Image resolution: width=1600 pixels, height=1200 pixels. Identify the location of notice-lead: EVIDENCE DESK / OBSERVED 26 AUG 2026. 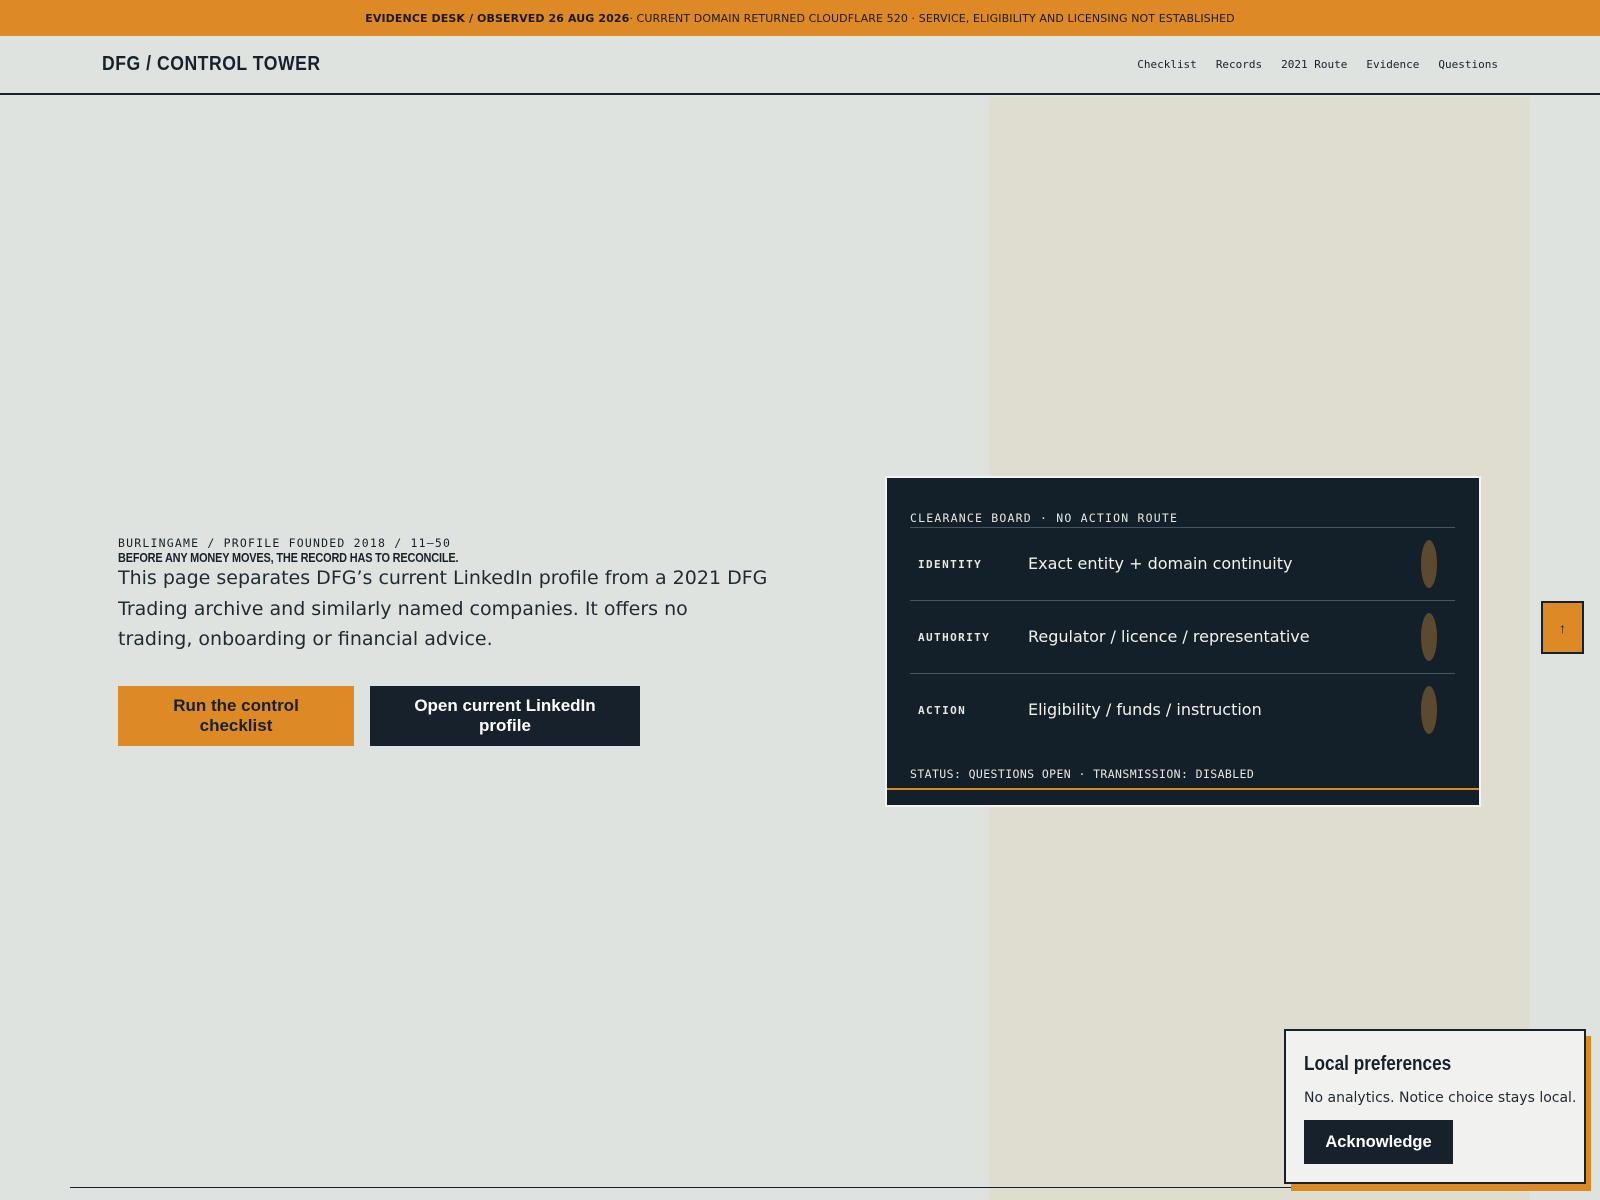
(497, 18).